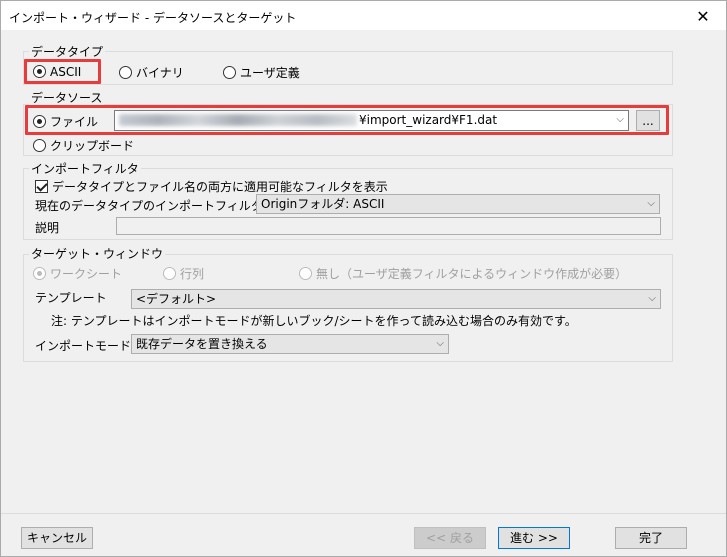  I want to click on radio-worksheet: ワークシート, so click(77, 273).